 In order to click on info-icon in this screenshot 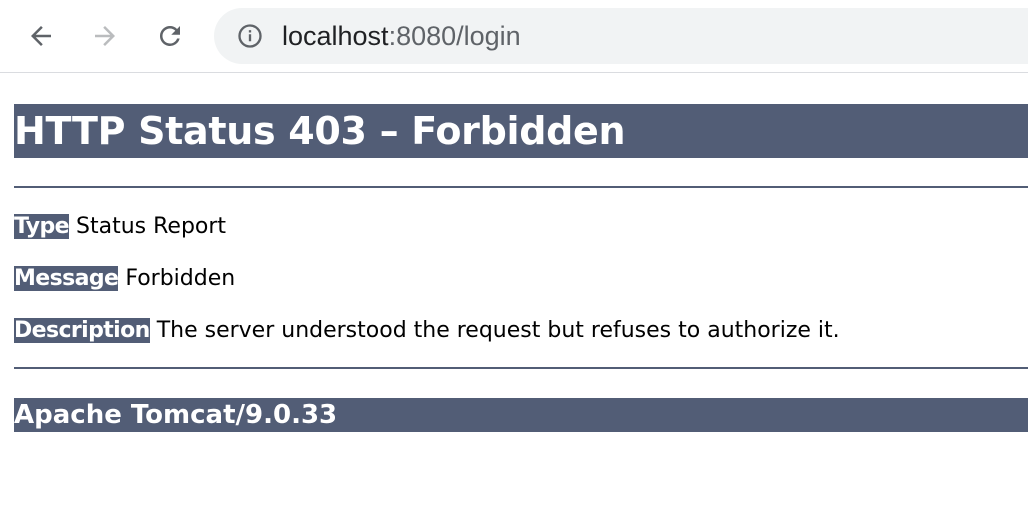, I will do `click(250, 36)`.